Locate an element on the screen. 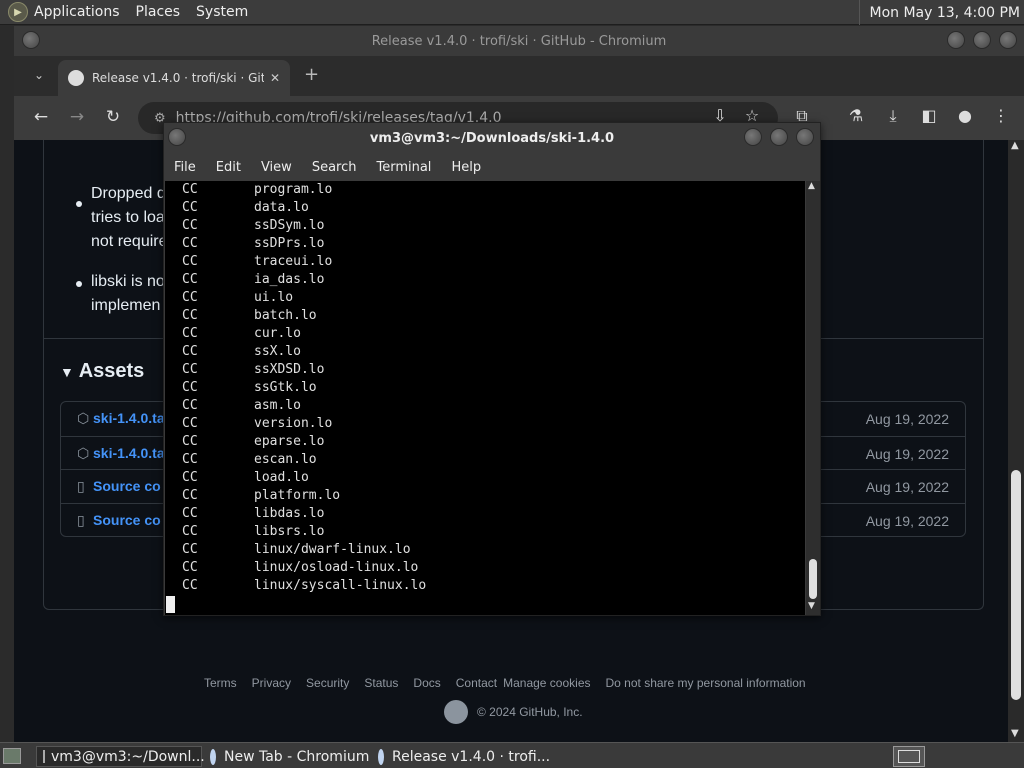 The image size is (1024, 768). terminal-scroll-thumb is located at coordinates (813, 579).